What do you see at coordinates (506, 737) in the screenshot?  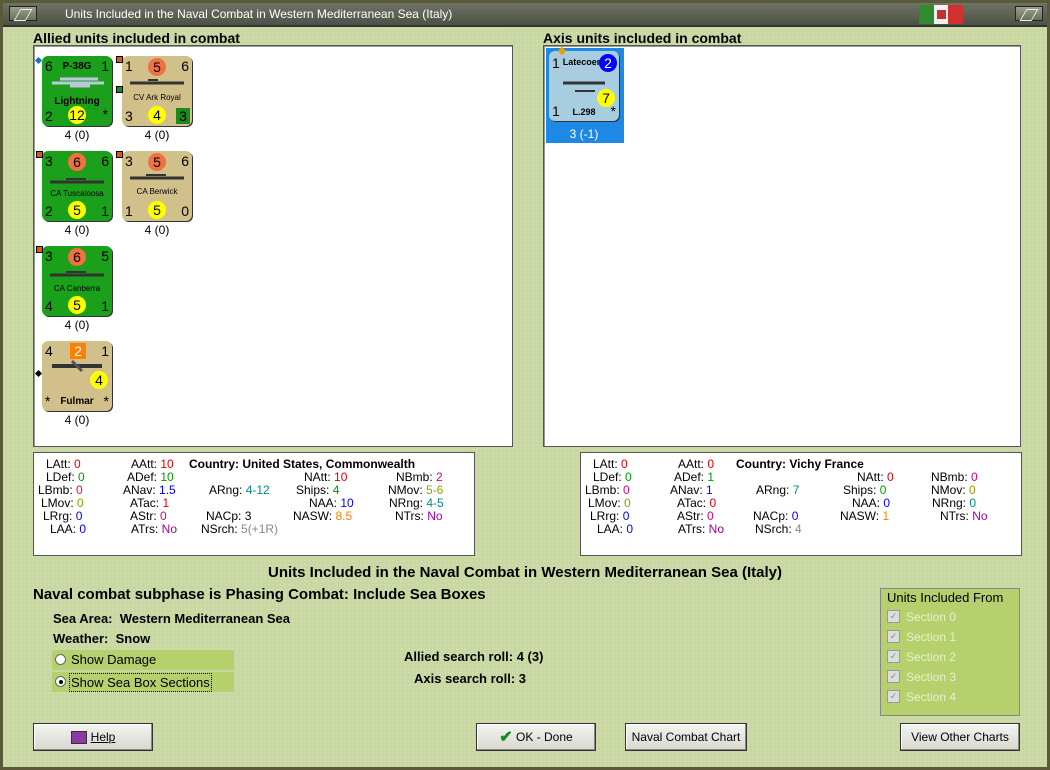 I see `checkmark-icon: ✔` at bounding box center [506, 737].